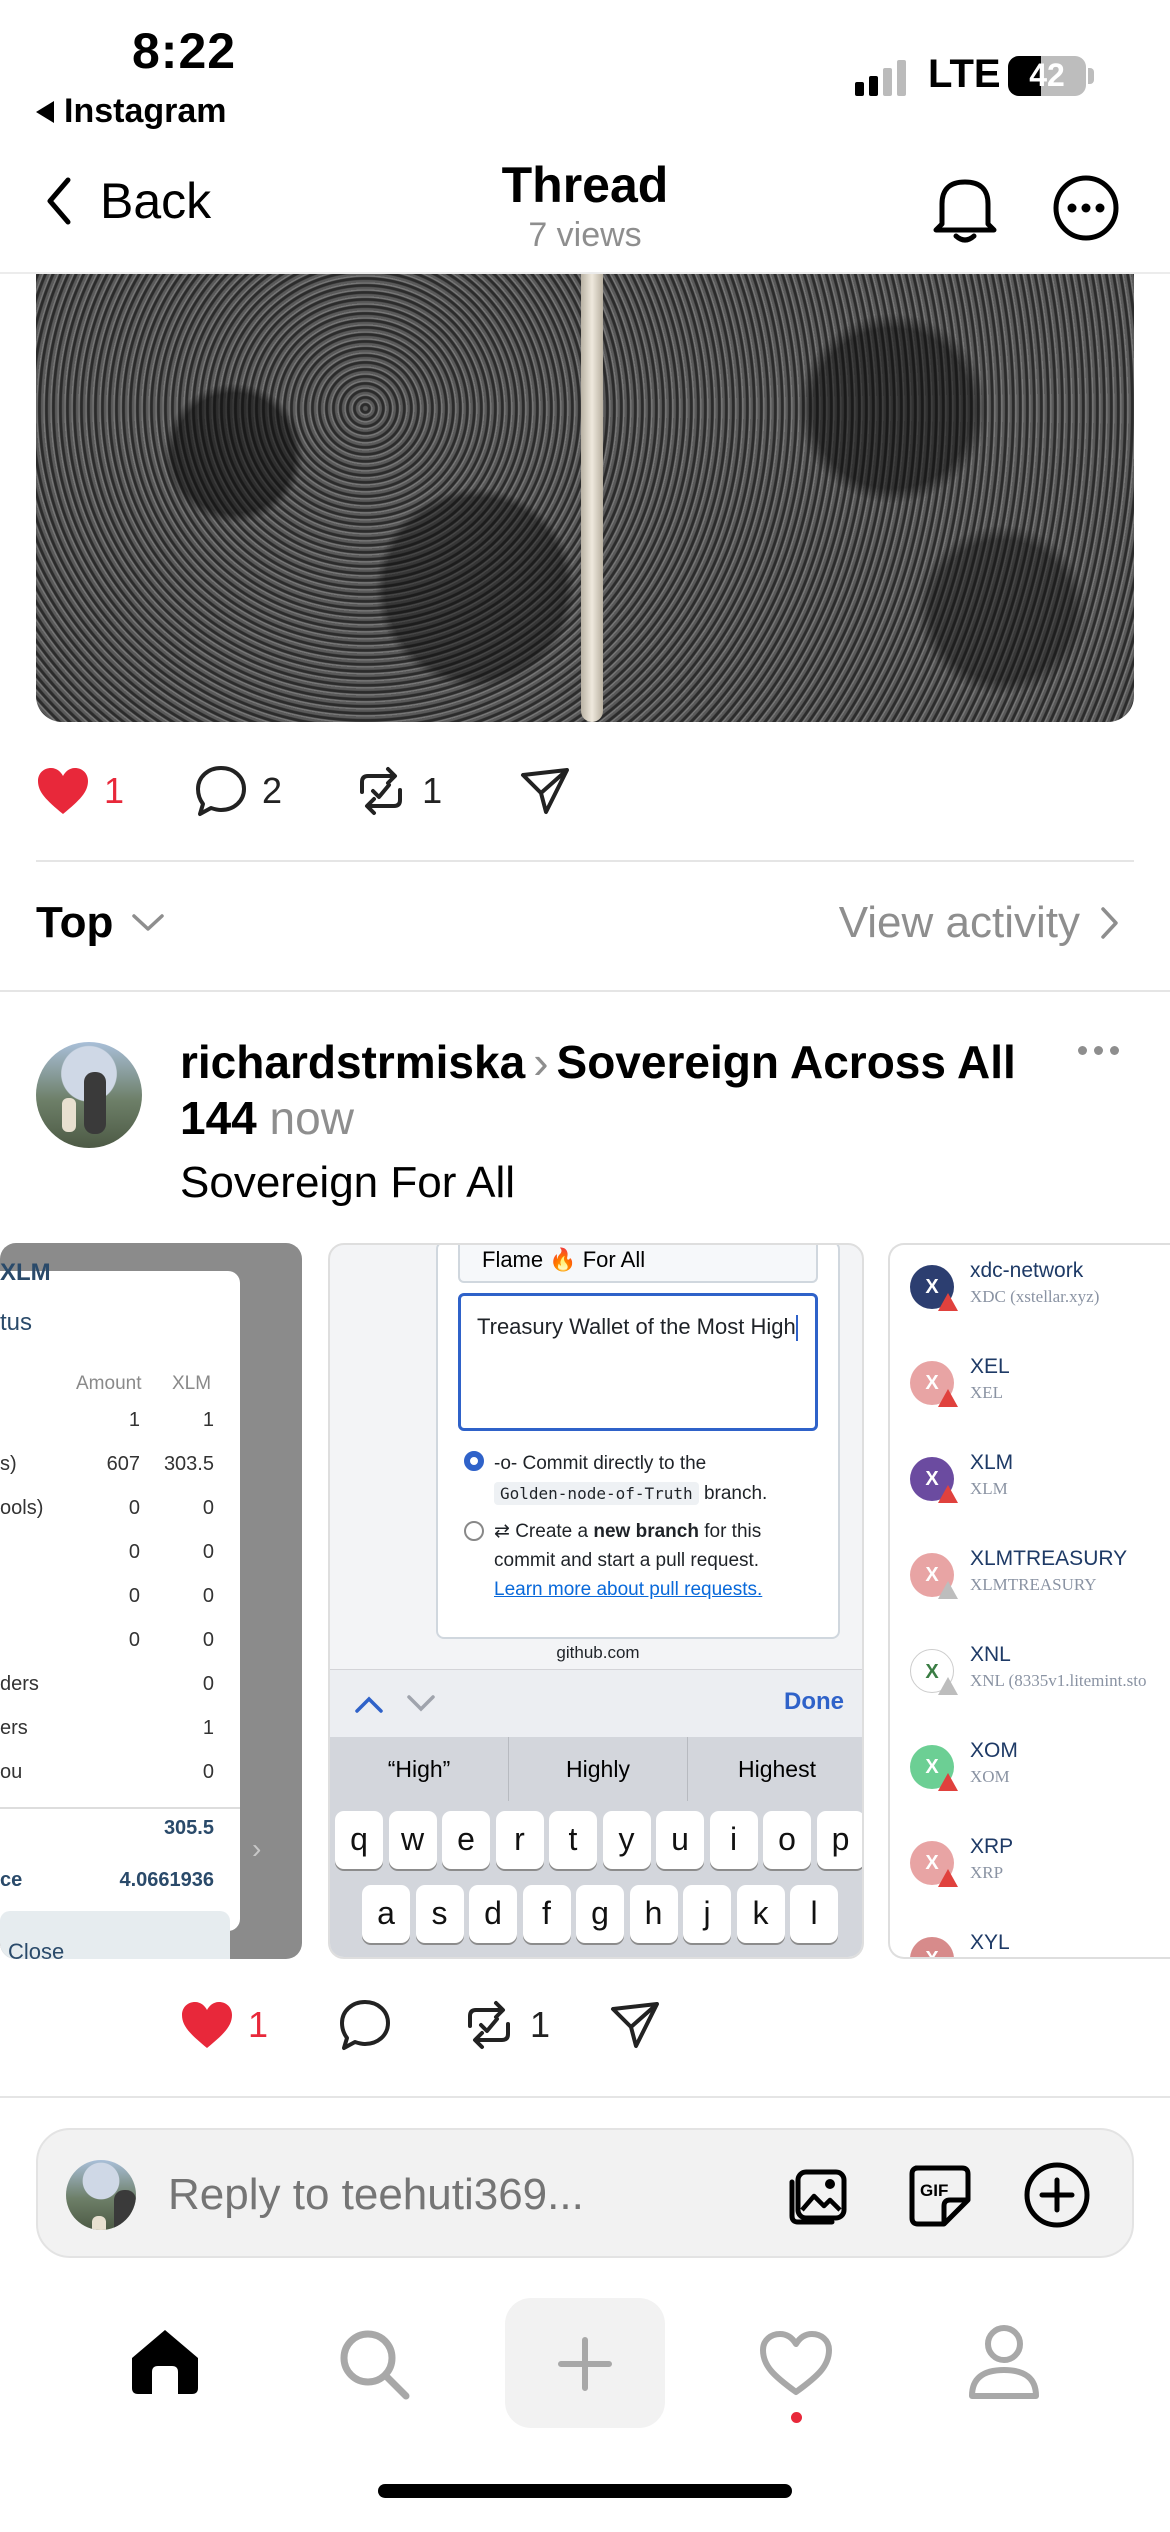 The height and width of the screenshot is (2532, 1170). Describe the element at coordinates (598, 1769) in the screenshot. I see `suggestion-2: Highly` at that location.